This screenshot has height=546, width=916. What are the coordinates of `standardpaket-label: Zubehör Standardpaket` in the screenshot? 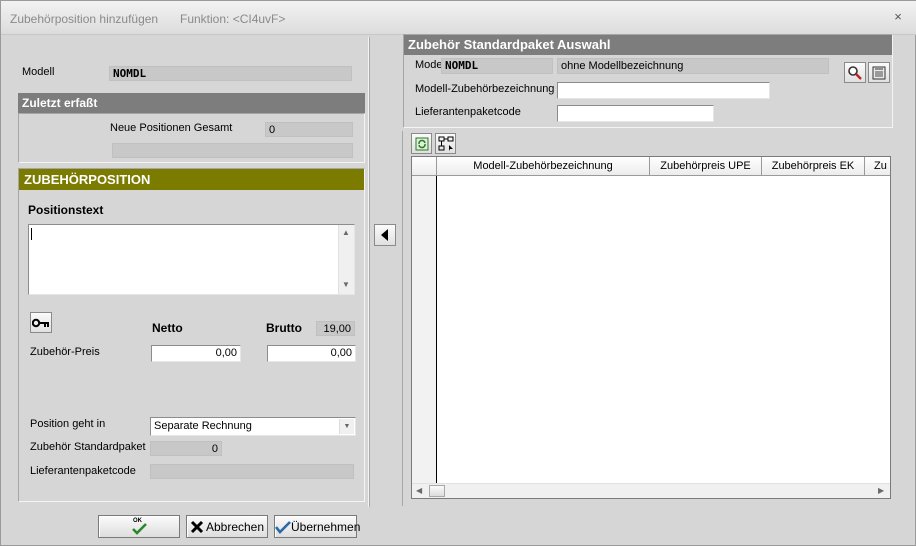 It's located at (88, 447).